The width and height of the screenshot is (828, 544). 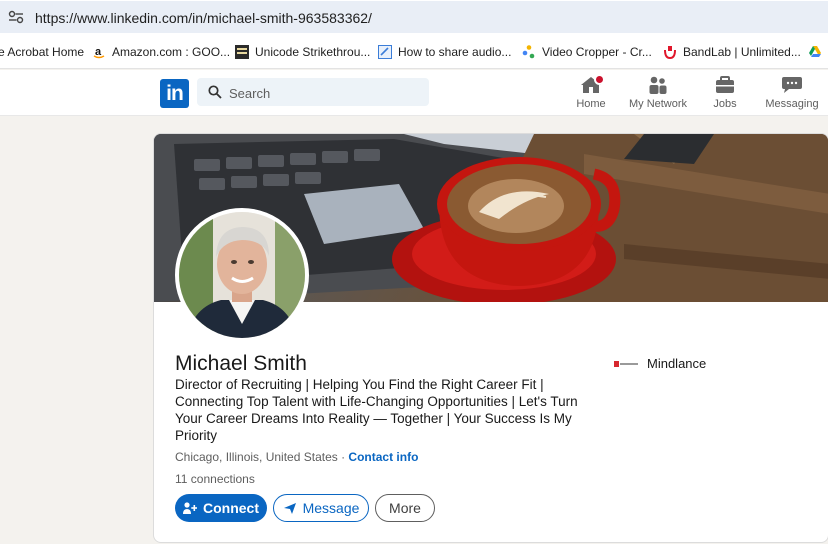 What do you see at coordinates (231, 508) in the screenshot?
I see `connect-button-label: Connect` at bounding box center [231, 508].